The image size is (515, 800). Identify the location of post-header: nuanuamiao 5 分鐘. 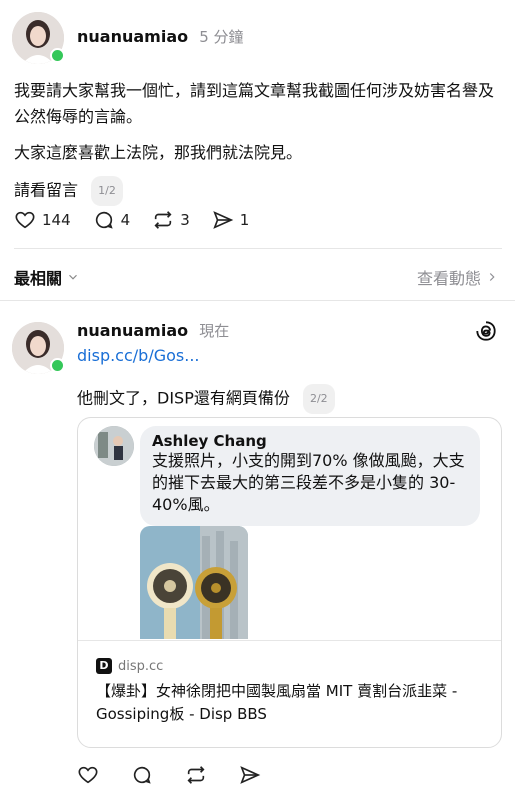
(160, 36).